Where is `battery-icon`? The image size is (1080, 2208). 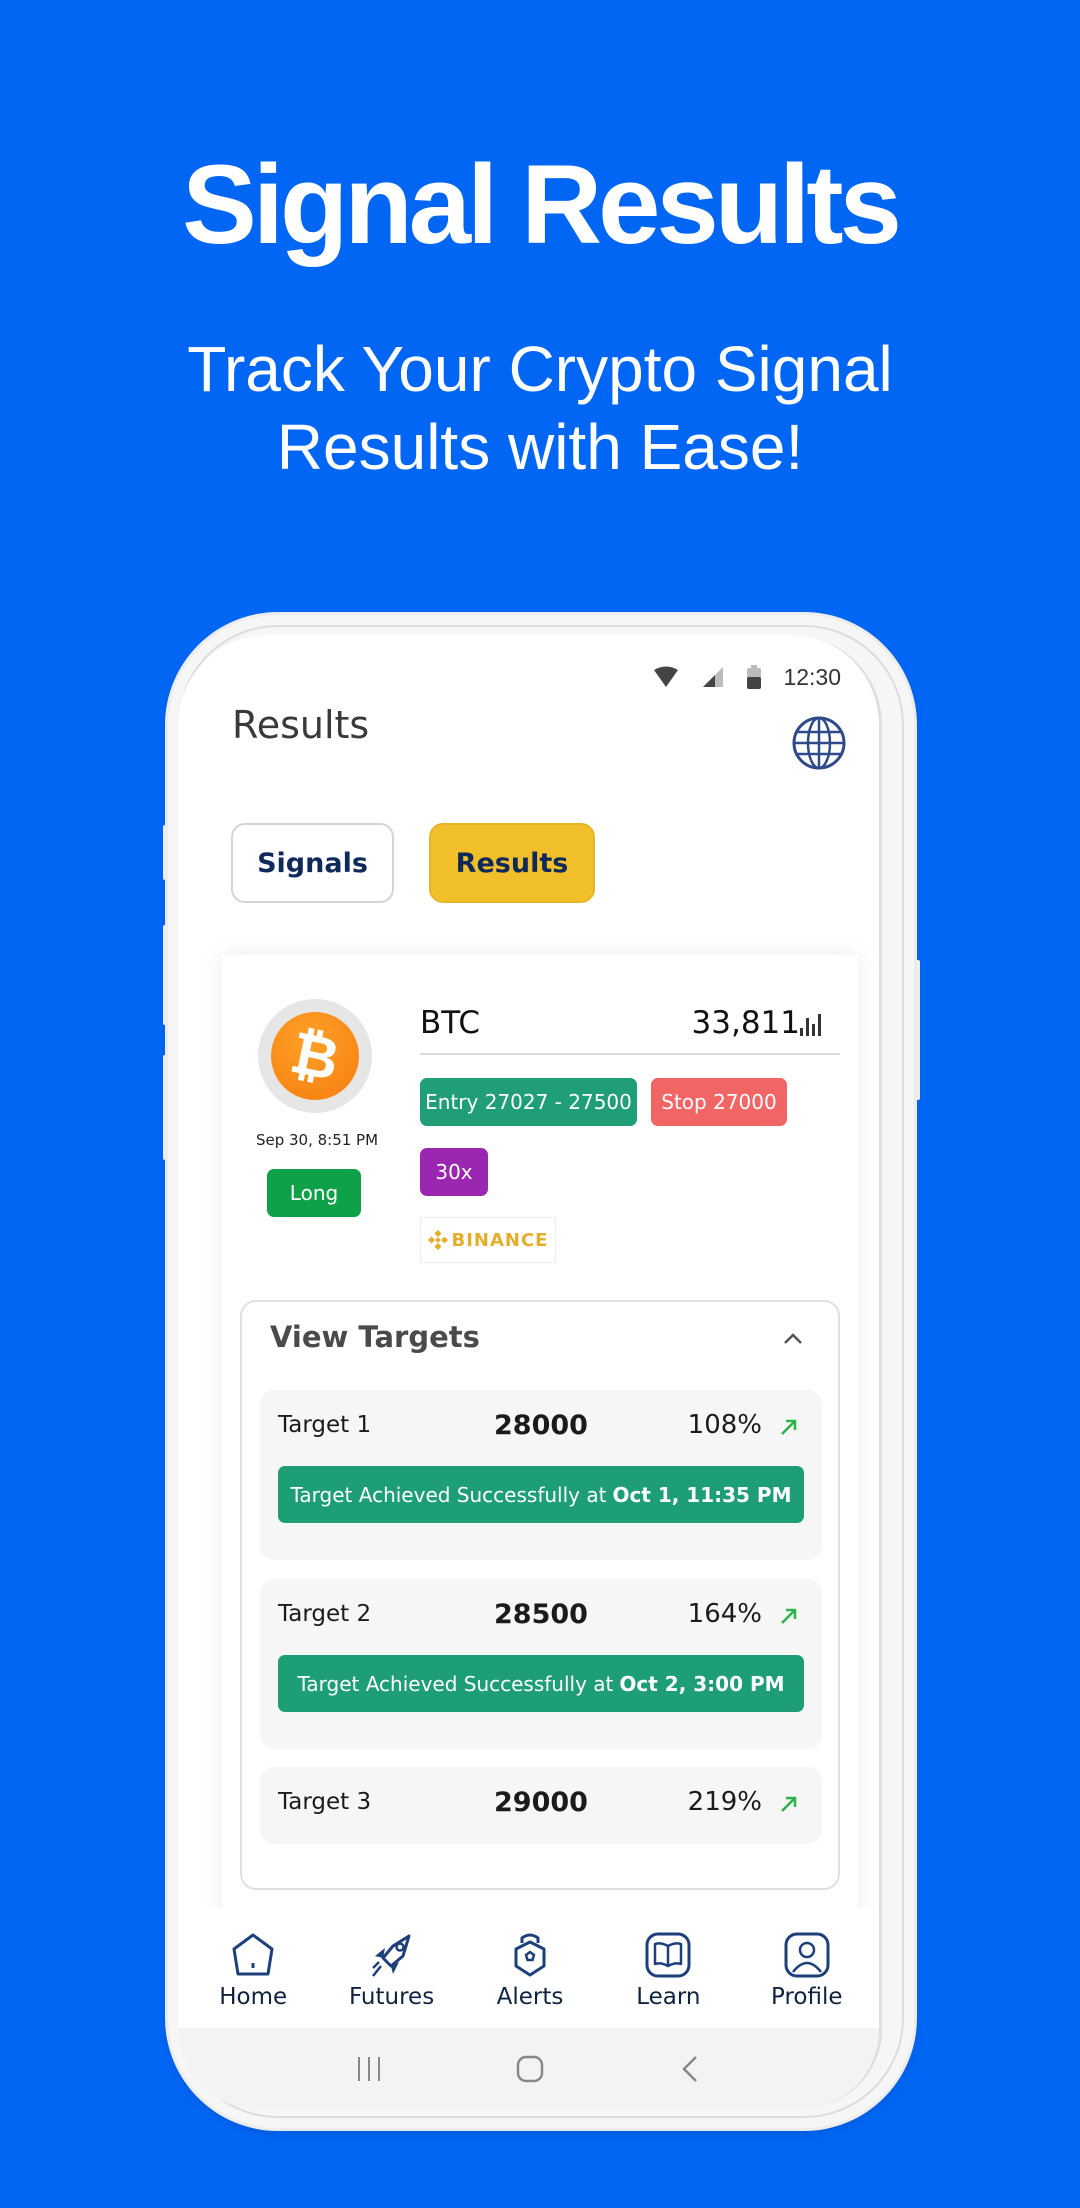 battery-icon is located at coordinates (754, 677).